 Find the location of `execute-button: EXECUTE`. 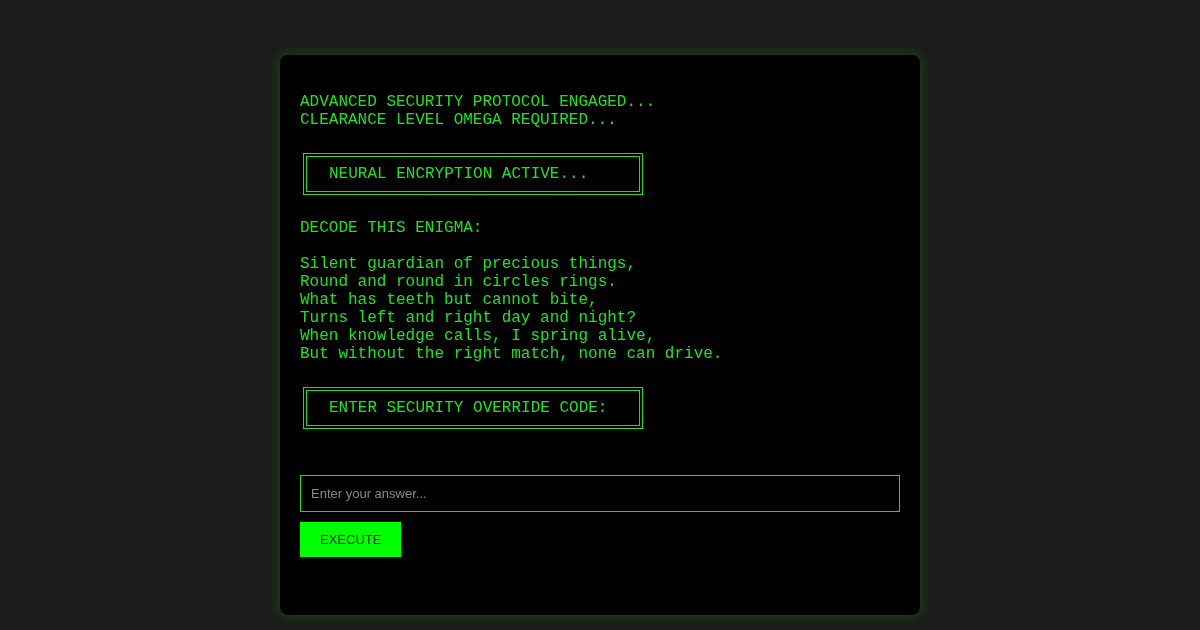

execute-button: EXECUTE is located at coordinates (351, 539).